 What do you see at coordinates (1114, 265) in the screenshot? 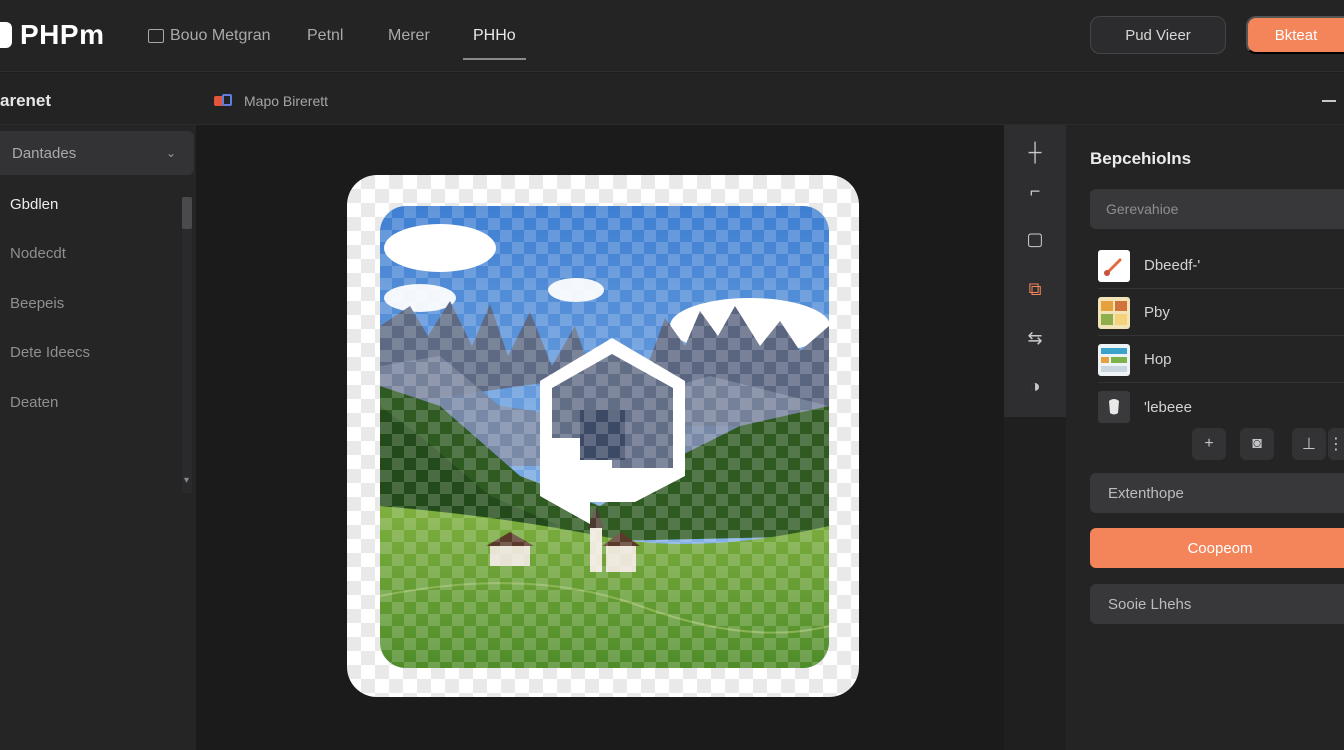
I see `brush-thumb-icon` at bounding box center [1114, 265].